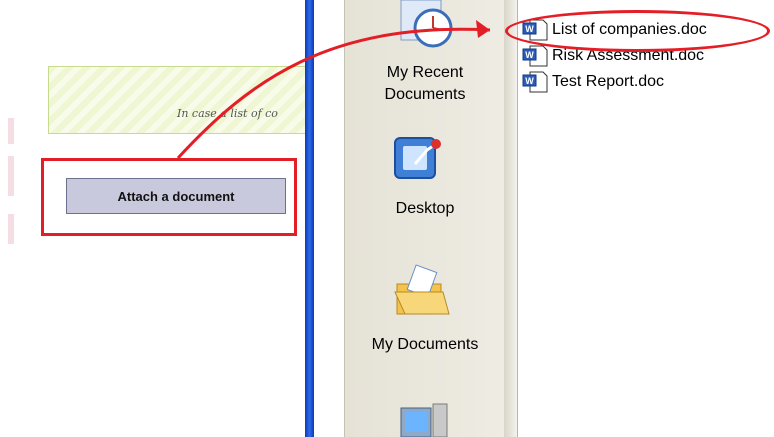 Image resolution: width=774 pixels, height=437 pixels. I want to click on annotation-arrow, so click(333, 90).